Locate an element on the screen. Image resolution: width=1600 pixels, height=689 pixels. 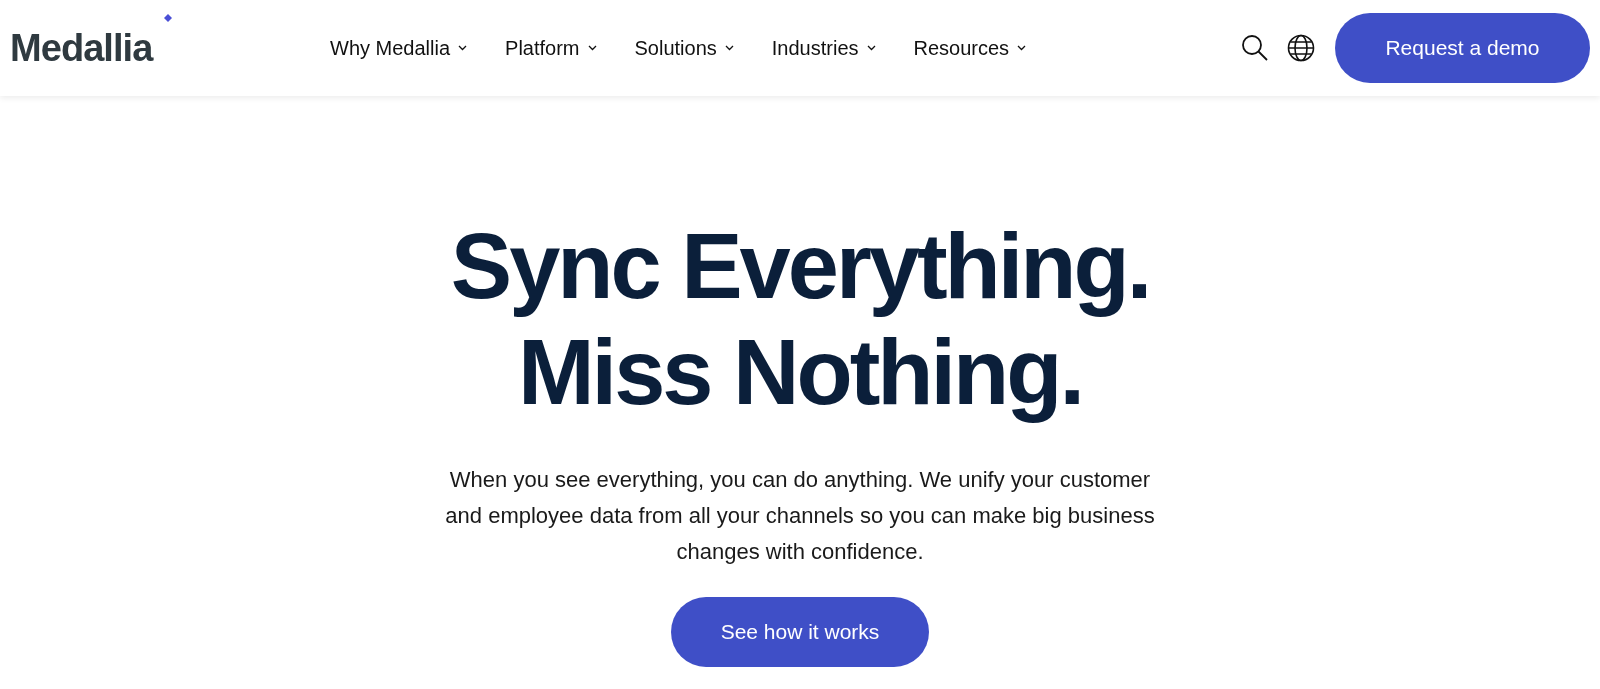
nav-menu-item: Why Medallia is located at coordinates (399, 48).